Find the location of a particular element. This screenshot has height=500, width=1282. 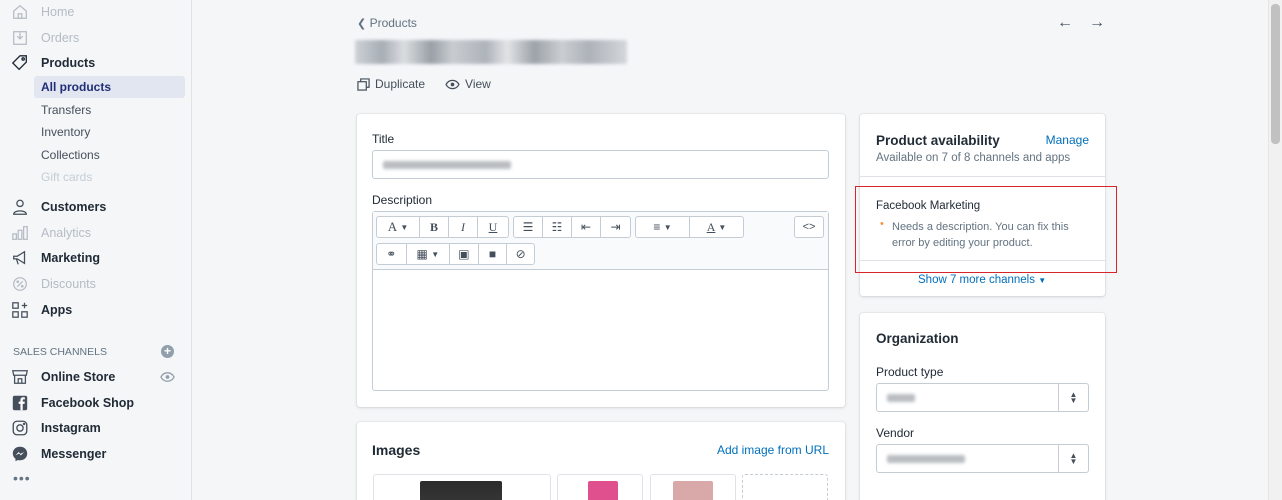

sales-channels-heading: SALES CHANNELS is located at coordinates (60, 352).